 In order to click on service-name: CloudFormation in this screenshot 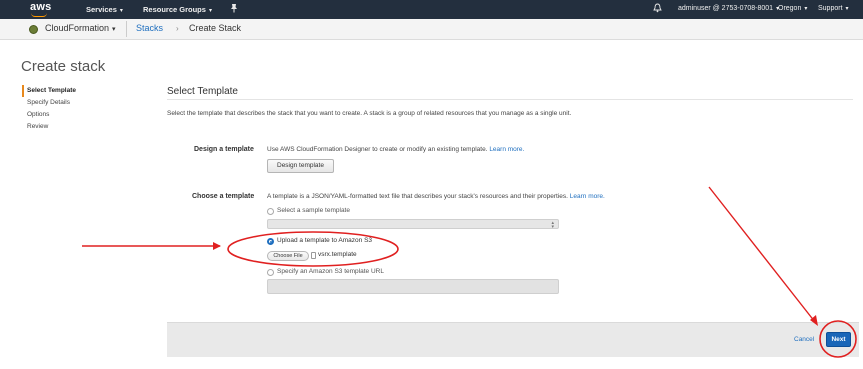, I will do `click(77, 28)`.